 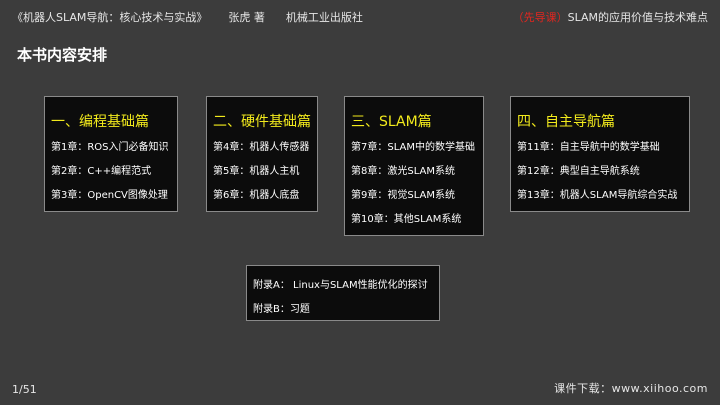 What do you see at coordinates (256, 171) in the screenshot?
I see `chapter-item: 第5章：机器人主机` at bounding box center [256, 171].